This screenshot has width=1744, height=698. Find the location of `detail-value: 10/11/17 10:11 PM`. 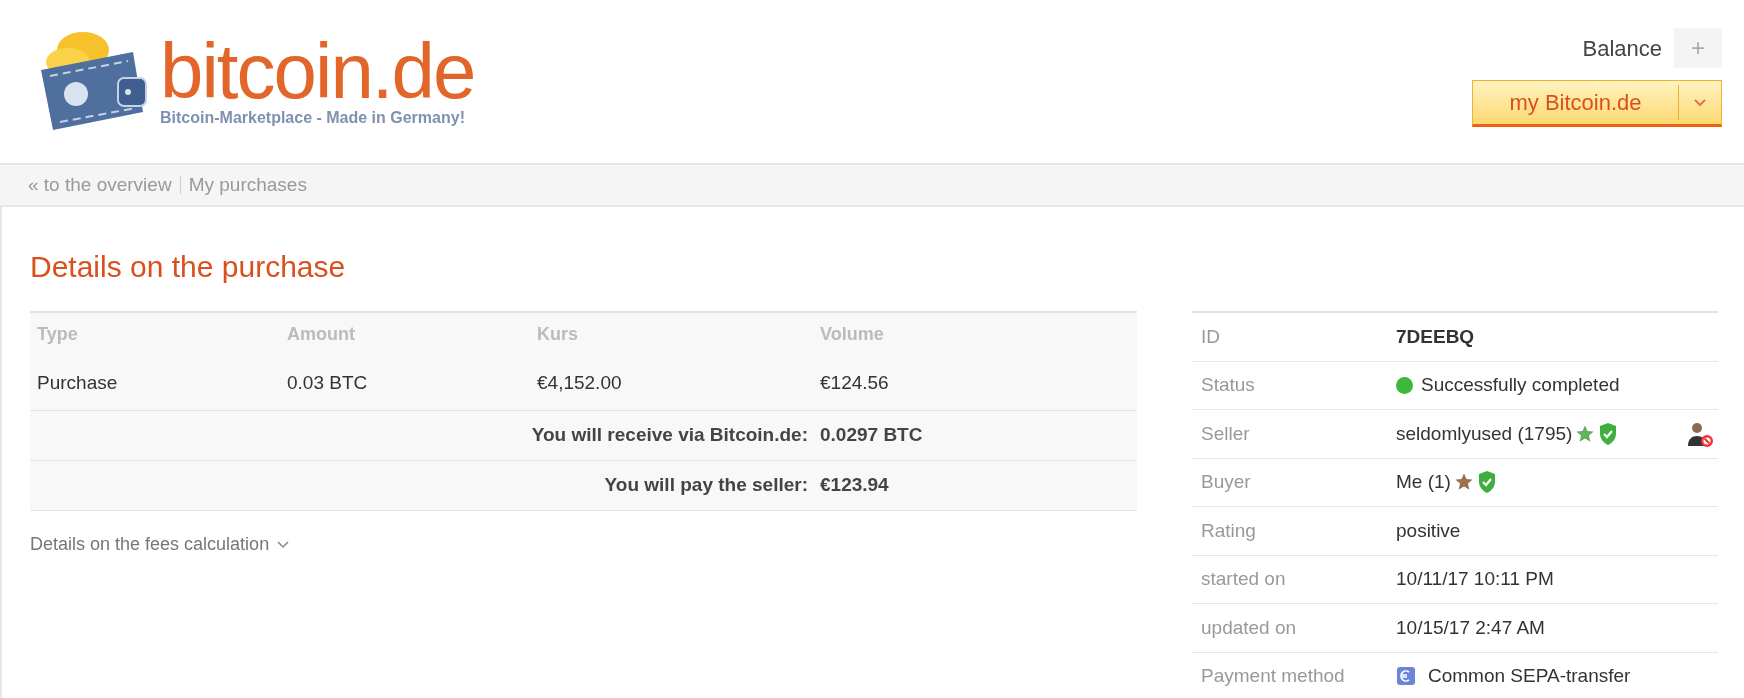

detail-value: 10/11/17 10:11 PM is located at coordinates (1475, 579).